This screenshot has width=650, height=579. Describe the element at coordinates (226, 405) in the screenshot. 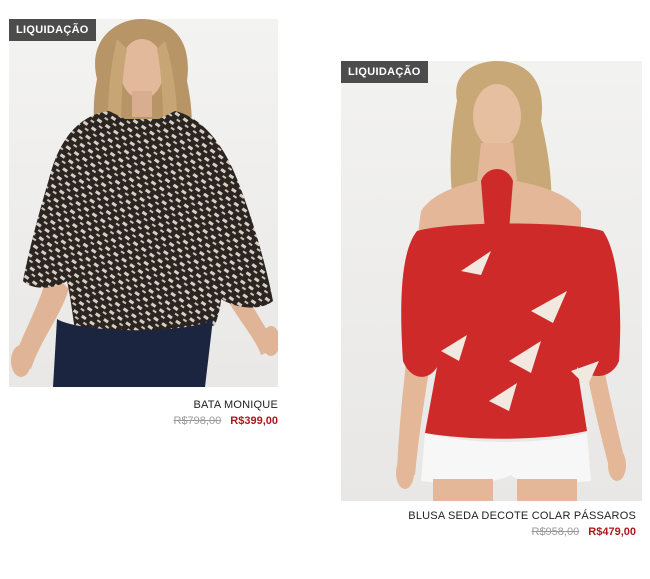

I see `product-name: BATA MONIQUE` at that location.